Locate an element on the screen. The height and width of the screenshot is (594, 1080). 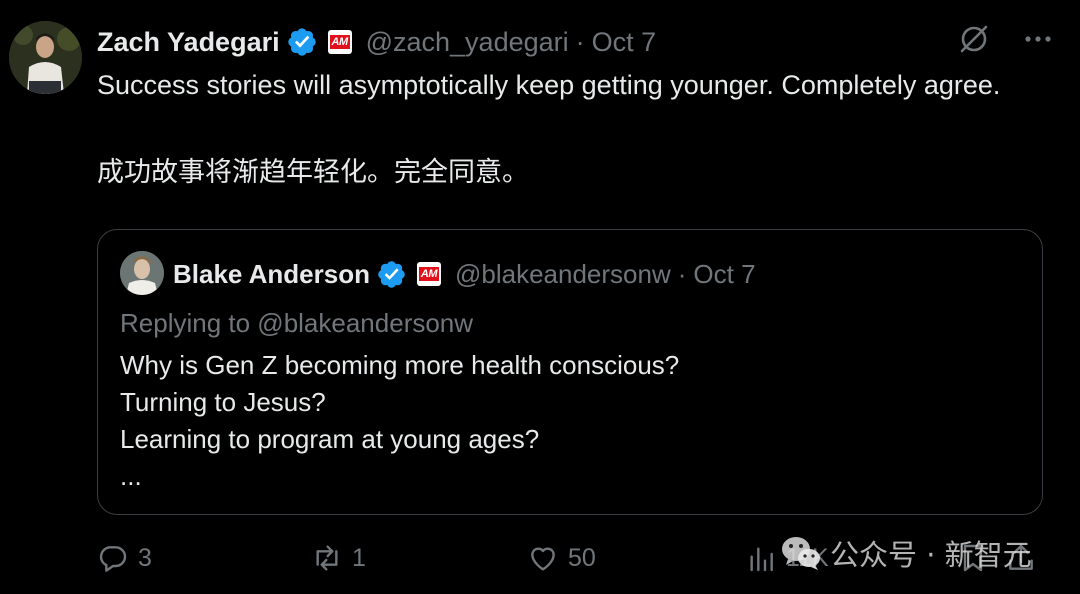
quoted-affiliation-badge-text: AM is located at coordinates (428, 274).